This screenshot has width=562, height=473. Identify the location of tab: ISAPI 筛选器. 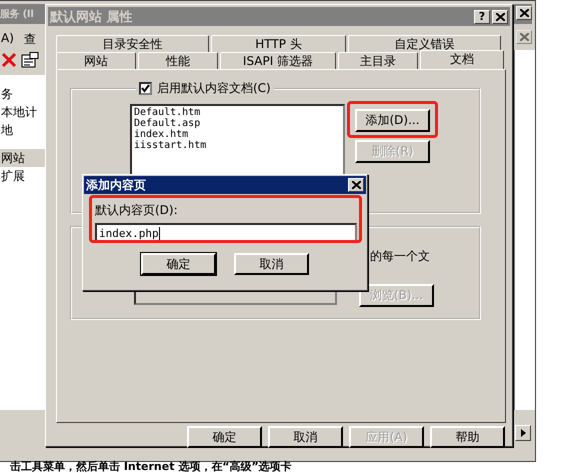
(278, 60).